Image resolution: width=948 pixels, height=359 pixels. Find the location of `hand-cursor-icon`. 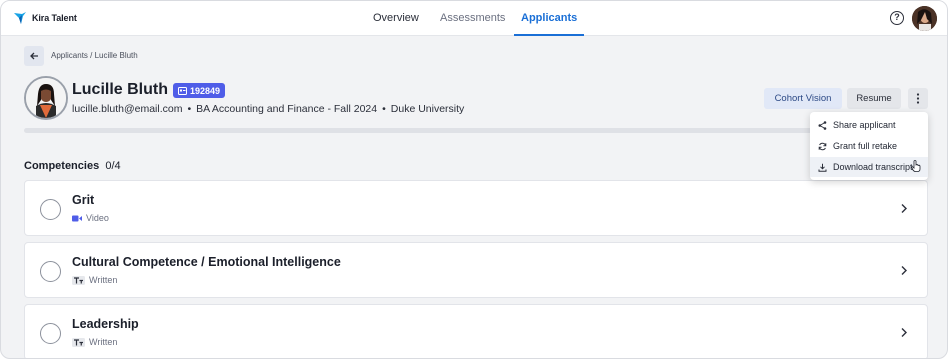

hand-cursor-icon is located at coordinates (916, 166).